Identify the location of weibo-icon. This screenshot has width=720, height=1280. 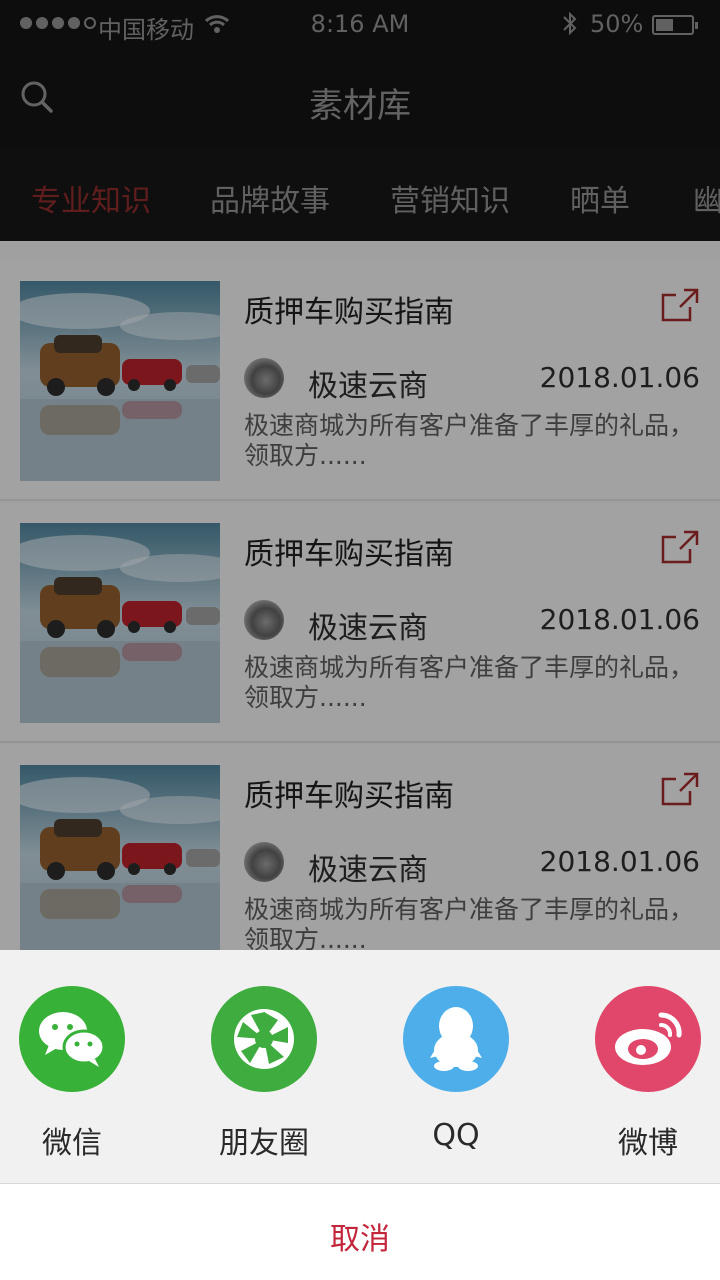
(648, 1039).